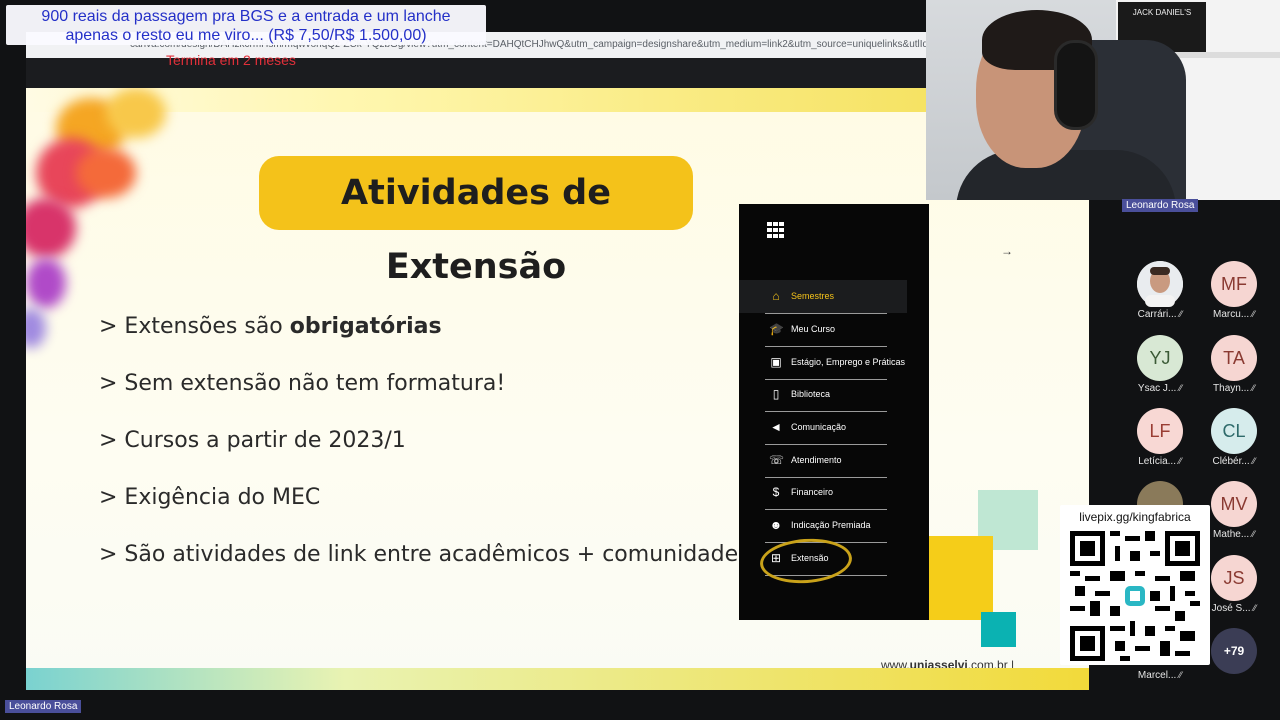 This screenshot has height=720, width=1280. I want to click on bullet-text: > Sem extensão não tem formatura!, so click(302, 383).